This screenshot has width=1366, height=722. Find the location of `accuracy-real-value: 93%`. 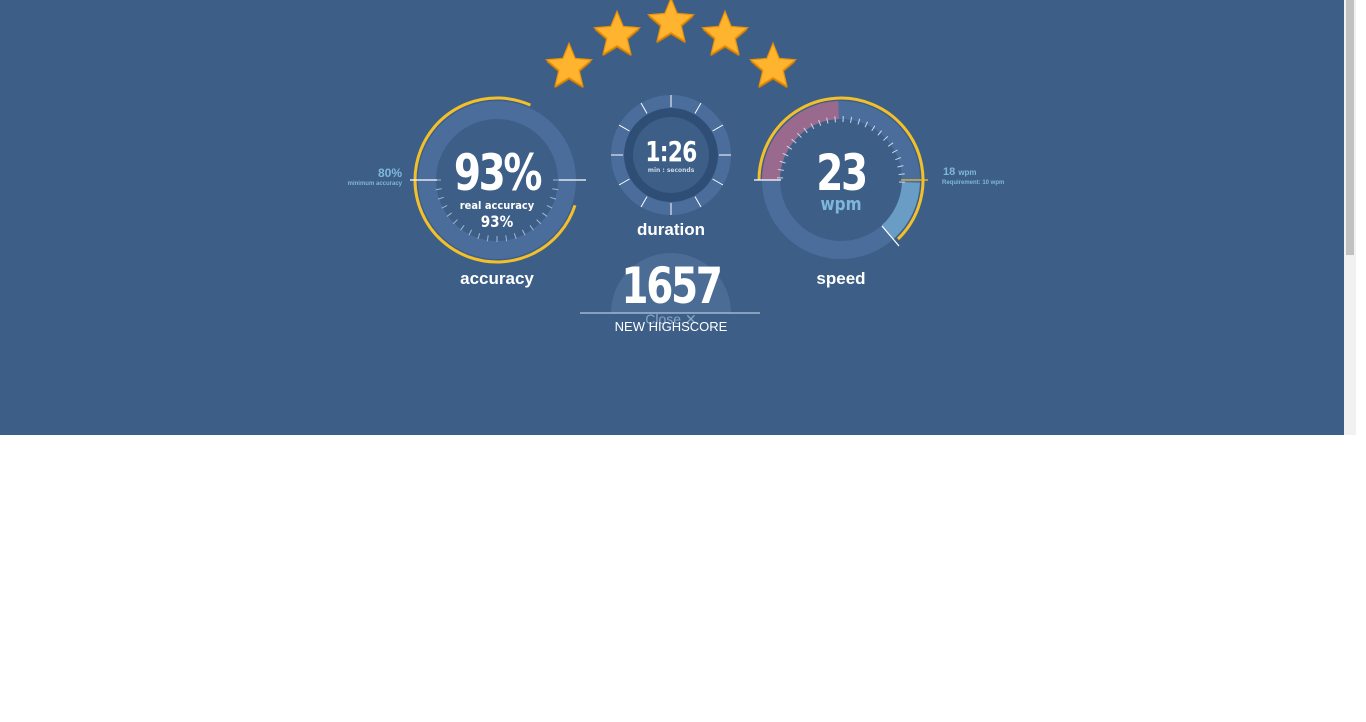

accuracy-real-value: 93% is located at coordinates (497, 221).